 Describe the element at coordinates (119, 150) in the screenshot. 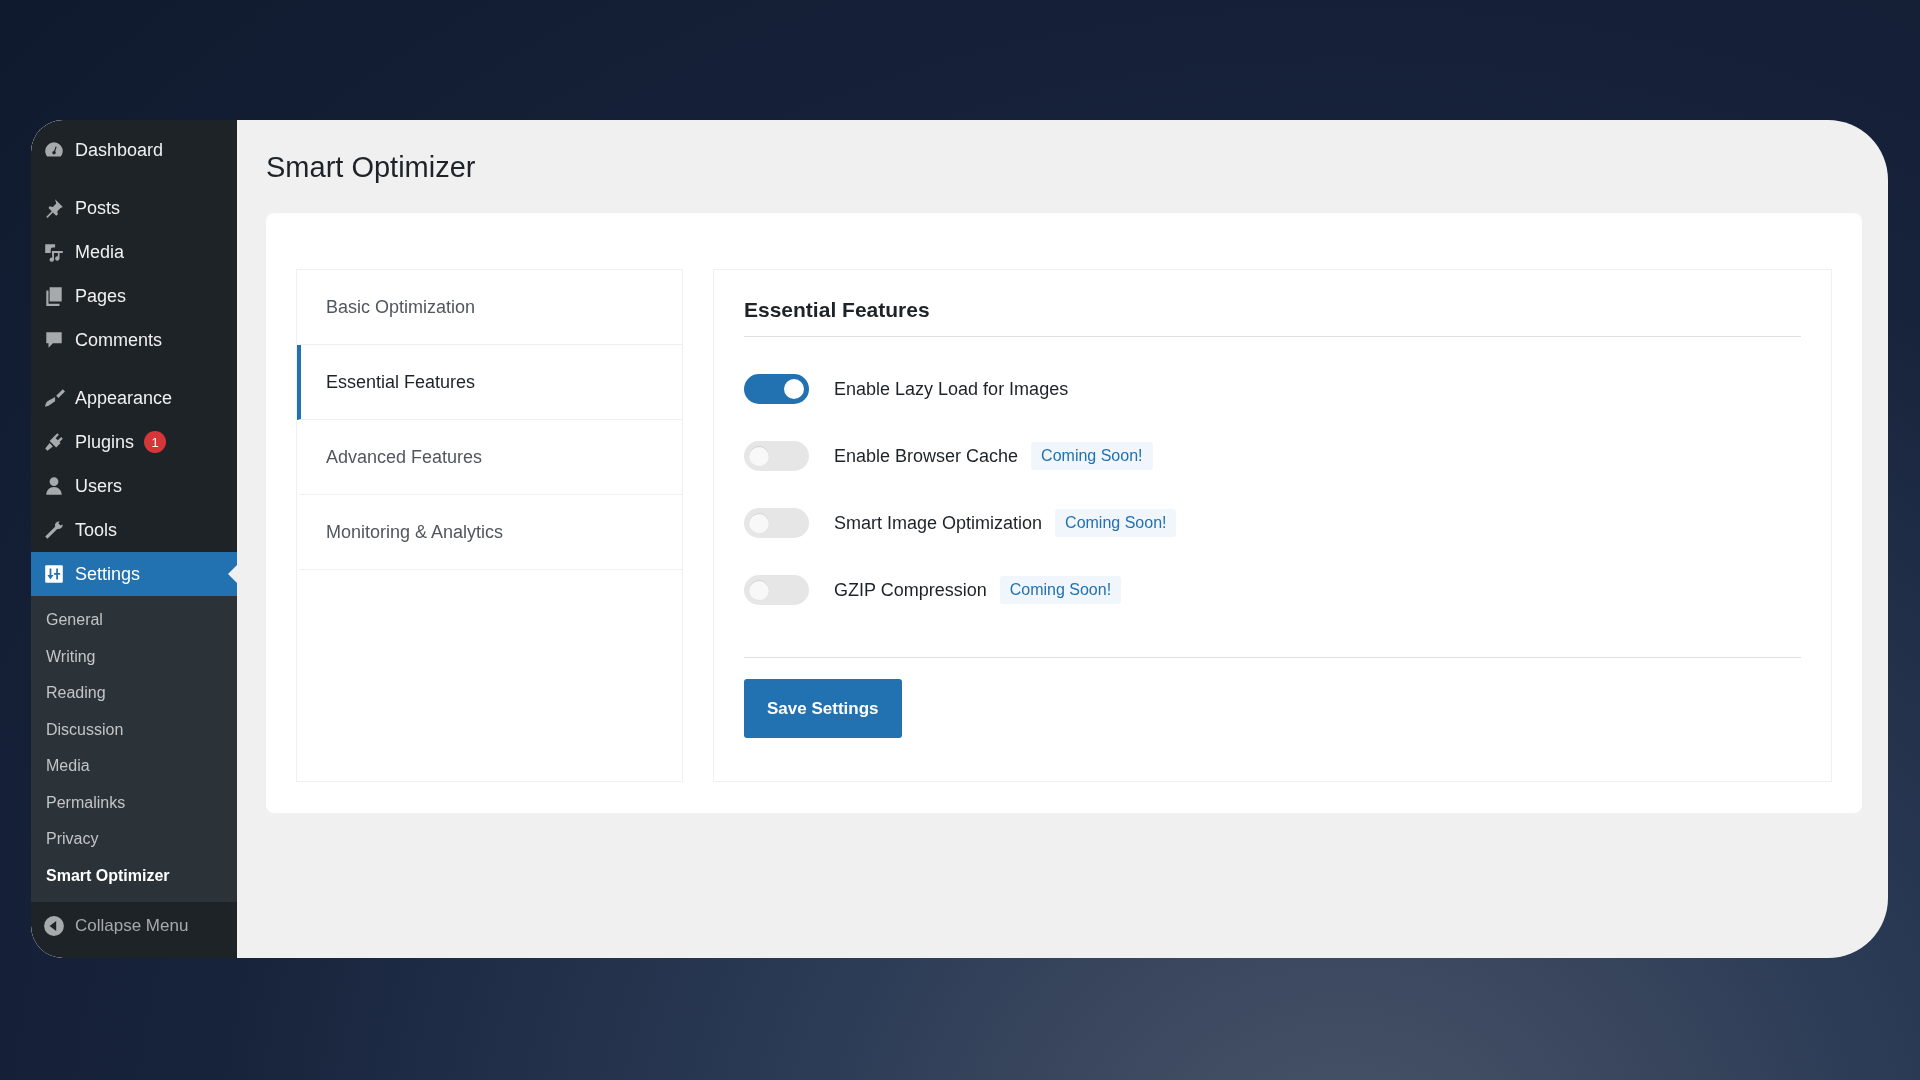

I see `menu-label: Dashboard` at that location.